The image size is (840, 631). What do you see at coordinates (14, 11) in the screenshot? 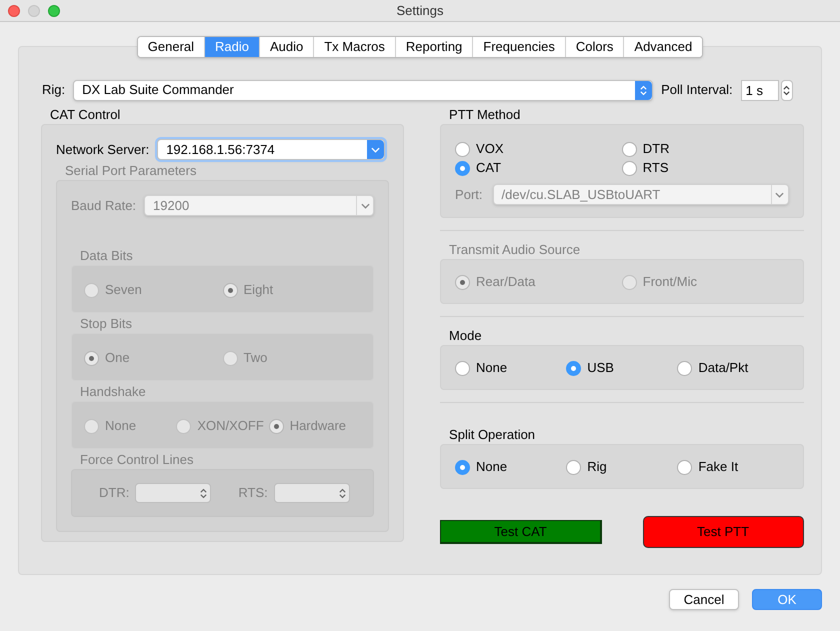
I see `close-button` at bounding box center [14, 11].